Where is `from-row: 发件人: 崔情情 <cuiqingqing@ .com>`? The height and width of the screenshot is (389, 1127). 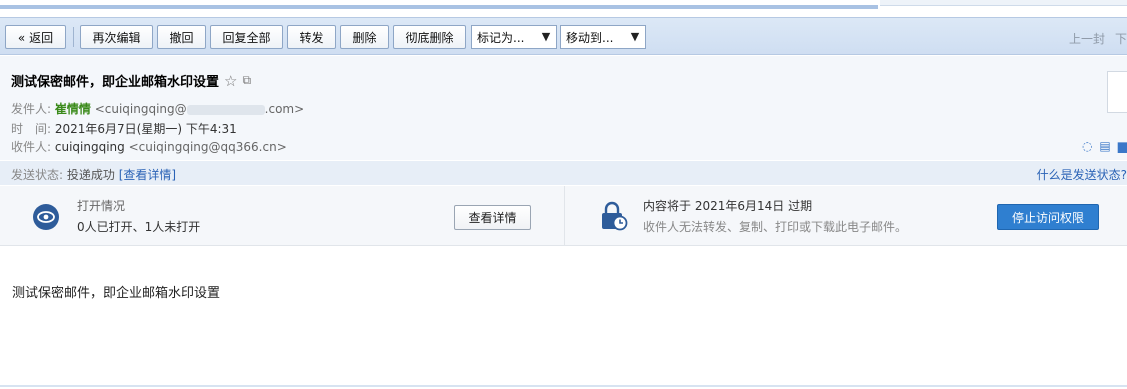
from-row: 发件人: 崔情情 <cuiqingqing@ .com> is located at coordinates (157, 108).